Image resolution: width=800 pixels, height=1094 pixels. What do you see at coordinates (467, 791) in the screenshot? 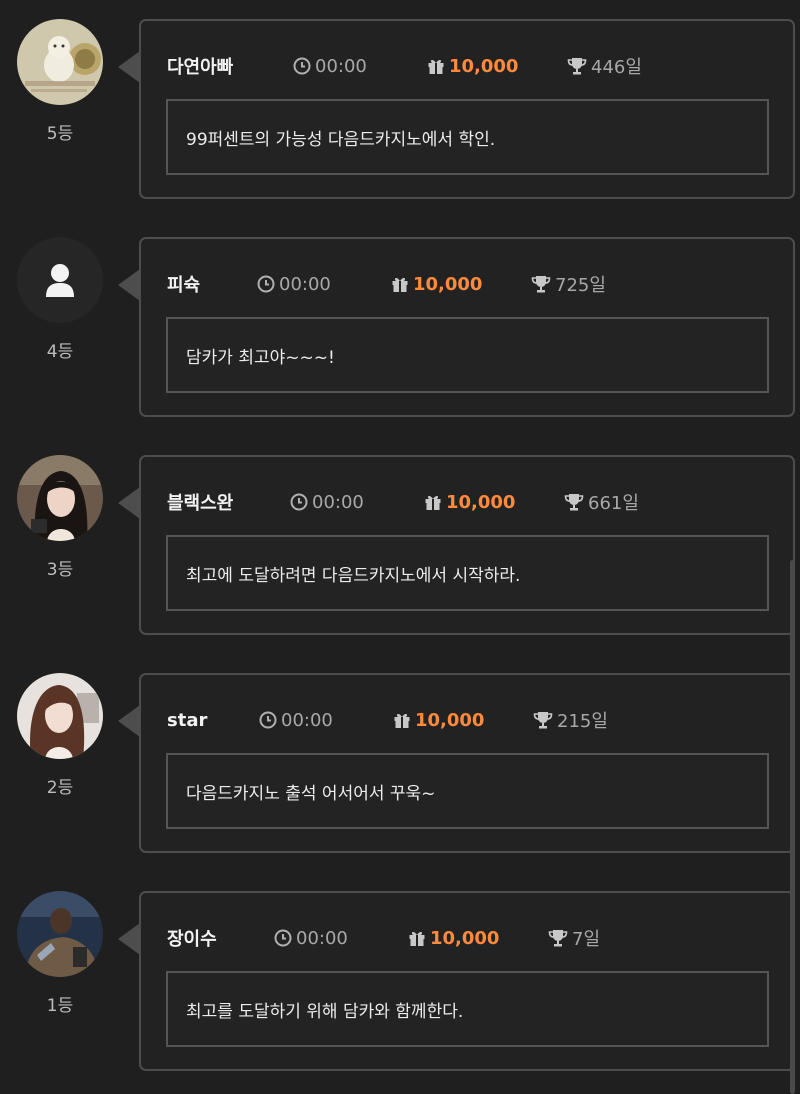
I see `comment-message: 다음드카지노 출석 어서어서 꾸욱~` at bounding box center [467, 791].